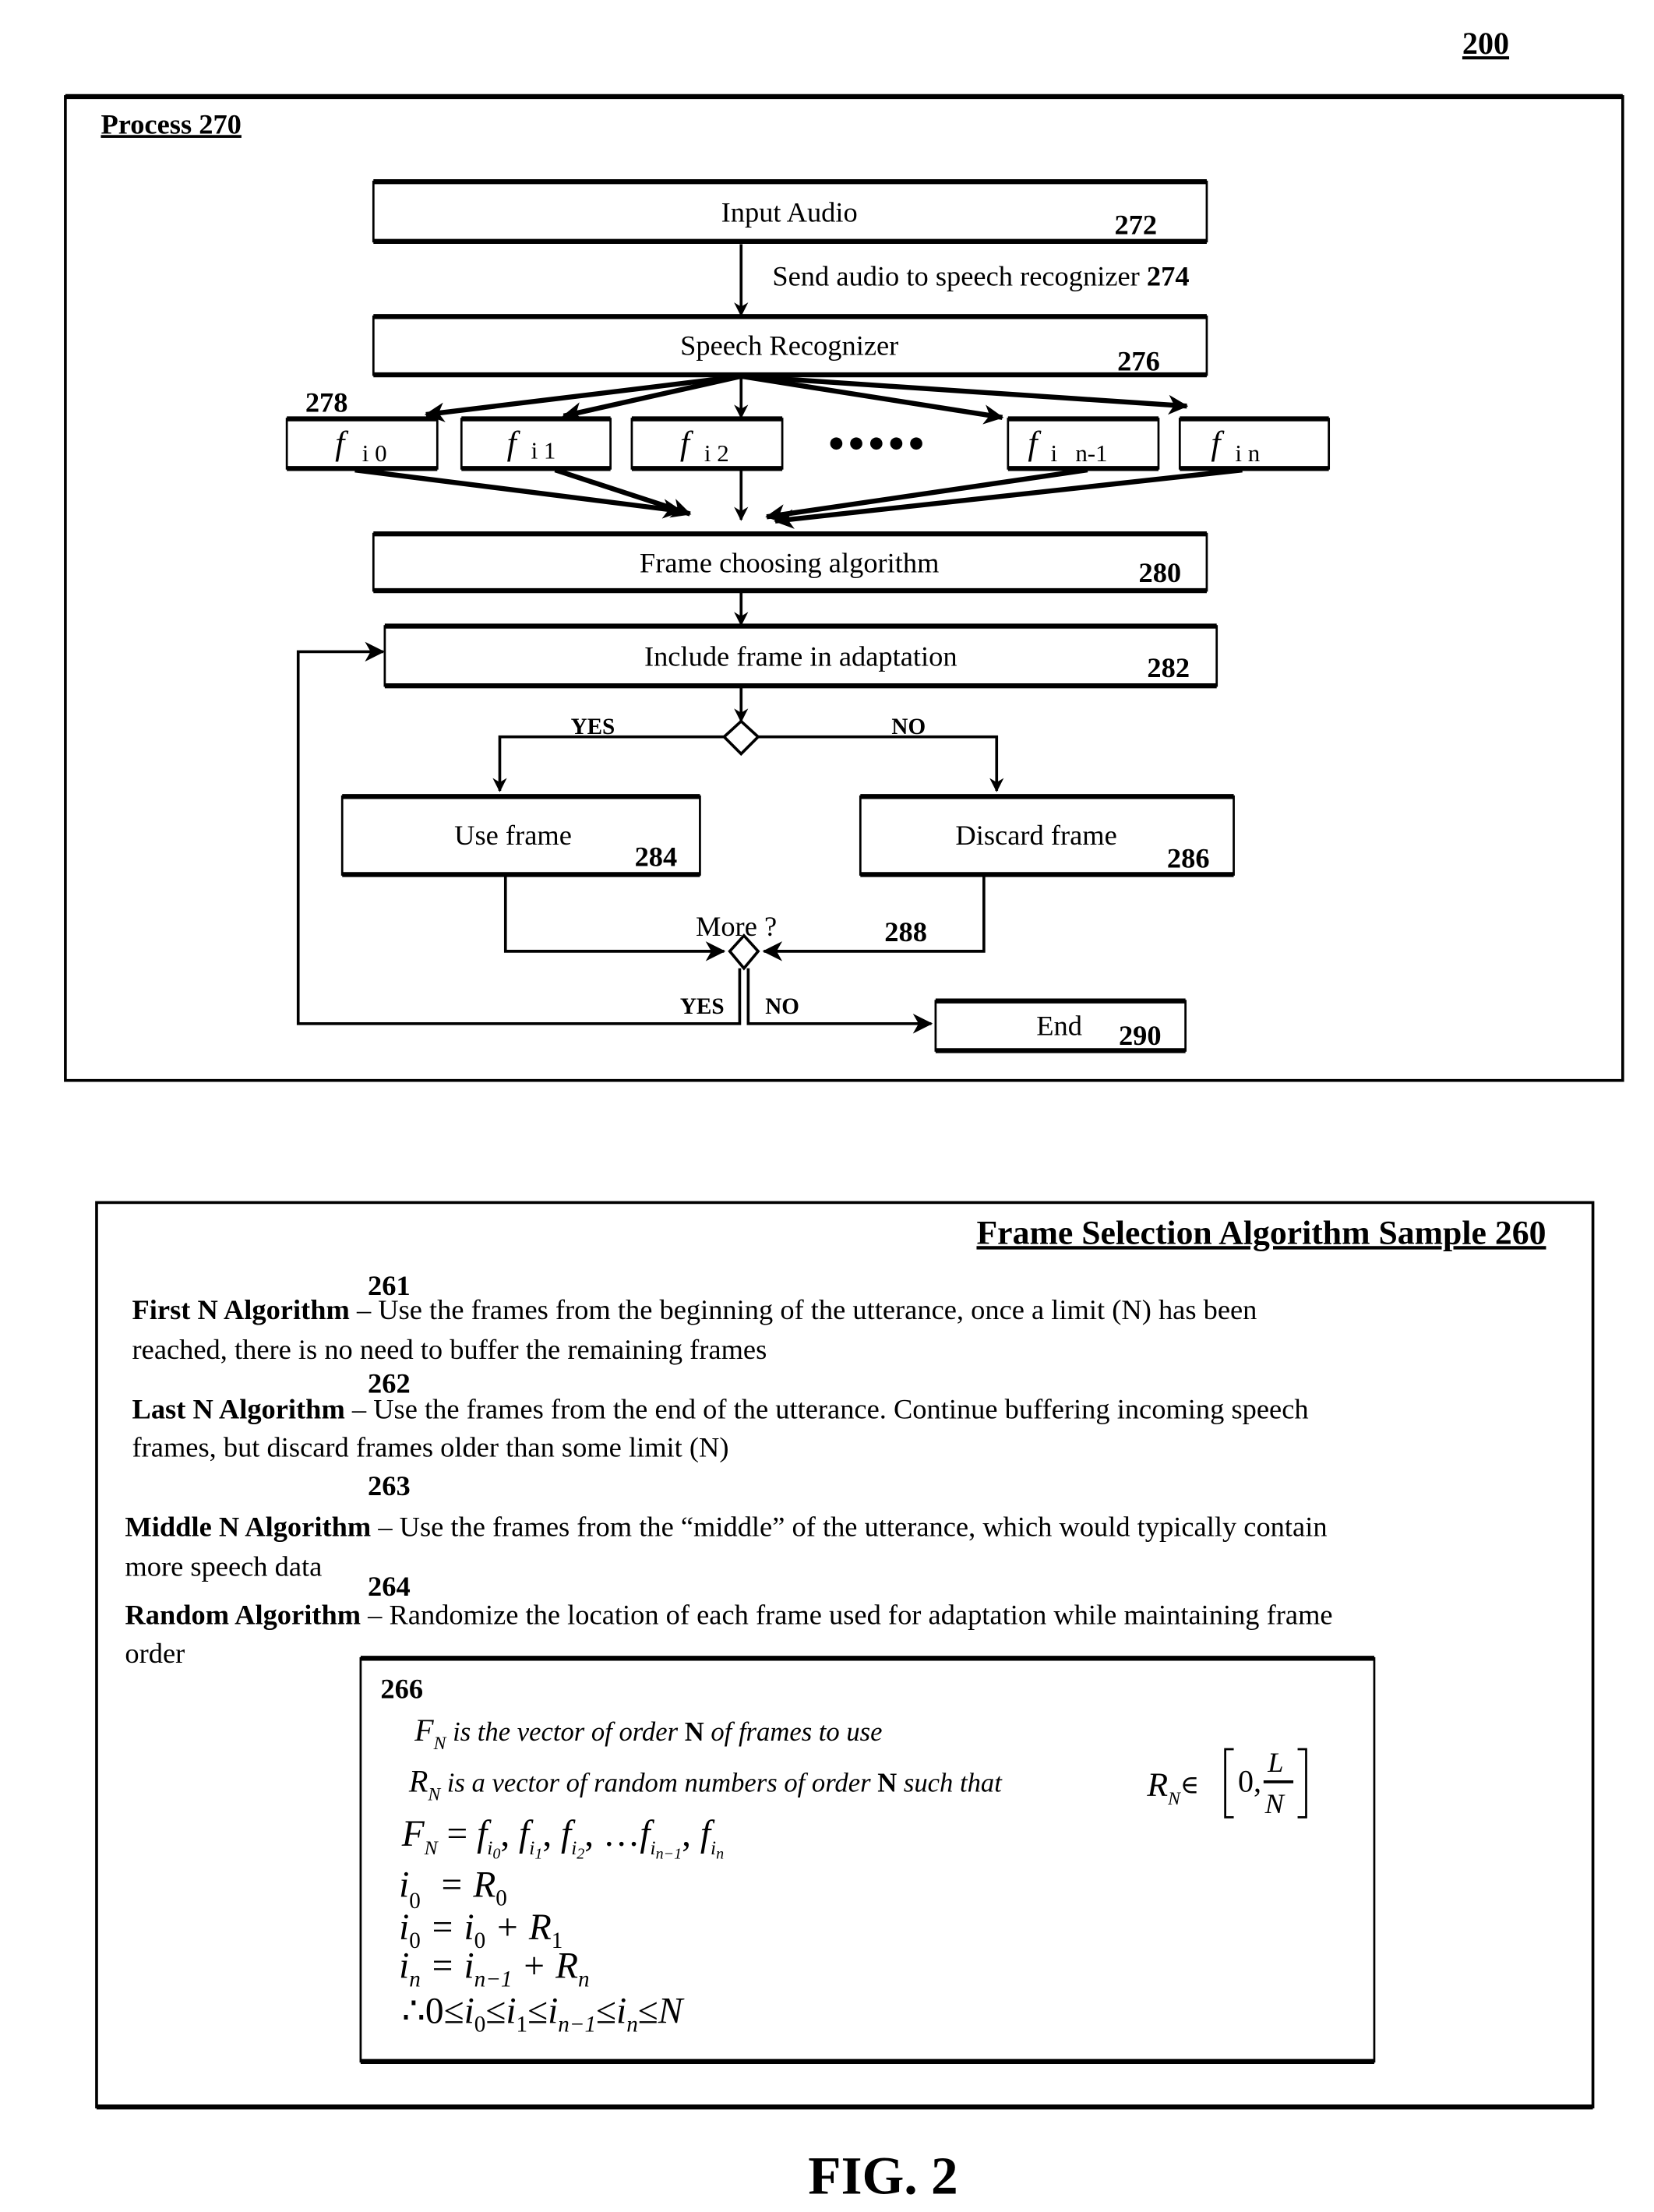 This screenshot has height=2212, width=1654. I want to click on speech-recognizer-label: Speech Recognizer, so click(789, 346).